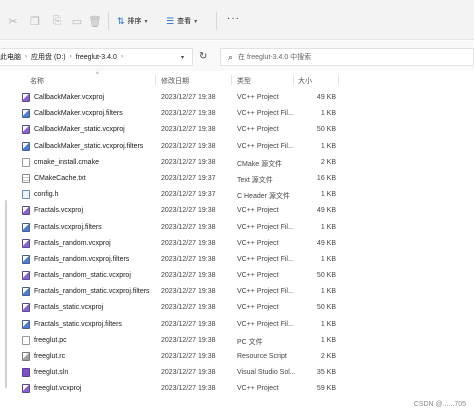 The image size is (474, 412). Describe the element at coordinates (121, 57) in the screenshot. I see `chevron-right-icon: ›` at that location.